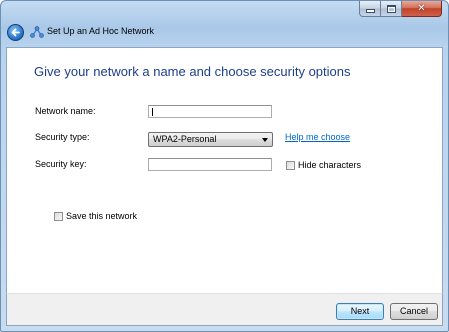 The width and height of the screenshot is (449, 332). What do you see at coordinates (62, 137) in the screenshot?
I see `security-type-label: Security type:` at bounding box center [62, 137].